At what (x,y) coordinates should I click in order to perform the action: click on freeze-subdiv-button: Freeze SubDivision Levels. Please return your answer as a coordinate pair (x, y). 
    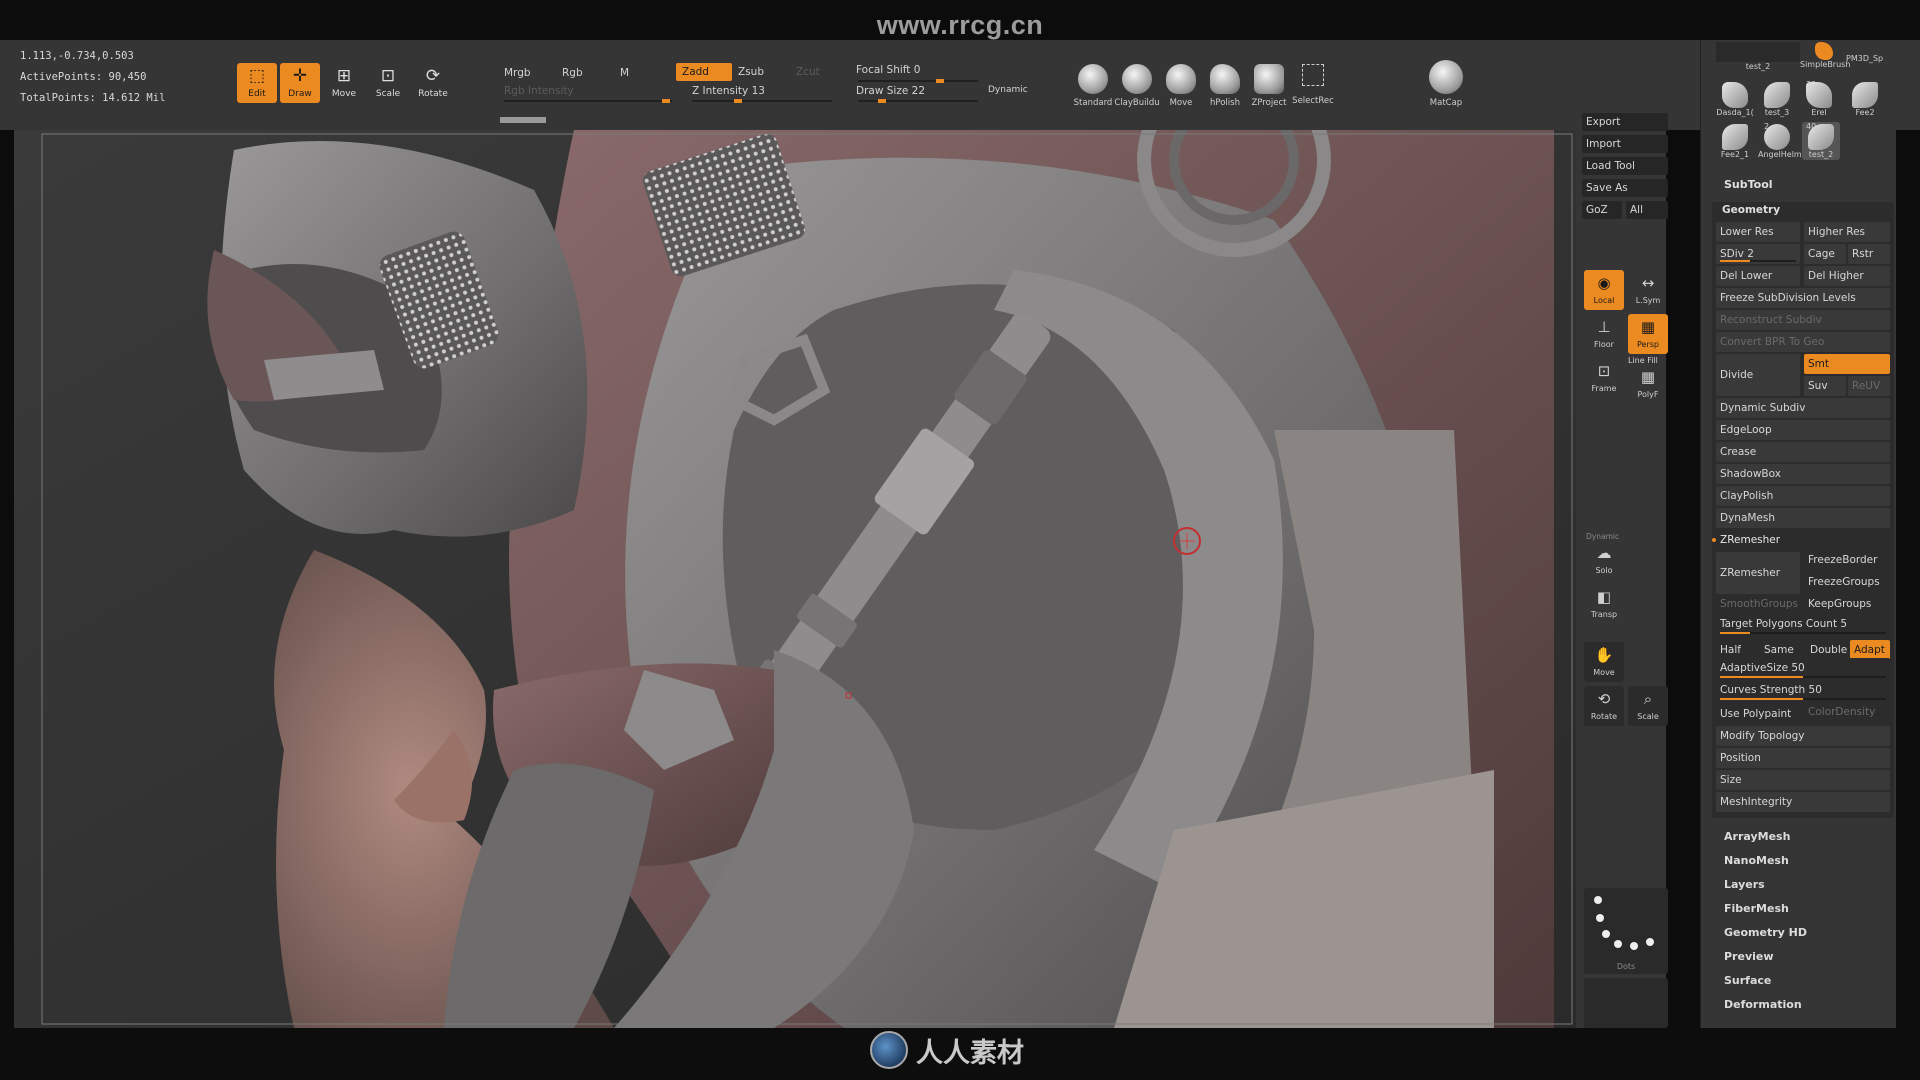
    Looking at the image, I should click on (1803, 298).